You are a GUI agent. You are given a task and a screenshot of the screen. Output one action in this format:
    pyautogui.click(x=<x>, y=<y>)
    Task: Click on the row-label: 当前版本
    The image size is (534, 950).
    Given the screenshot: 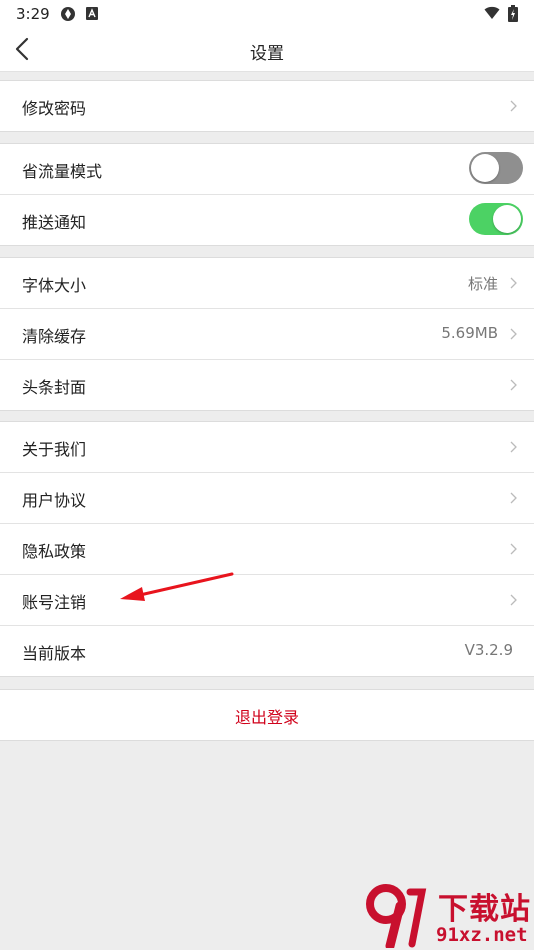 What is the action you would take?
    pyautogui.click(x=54, y=653)
    